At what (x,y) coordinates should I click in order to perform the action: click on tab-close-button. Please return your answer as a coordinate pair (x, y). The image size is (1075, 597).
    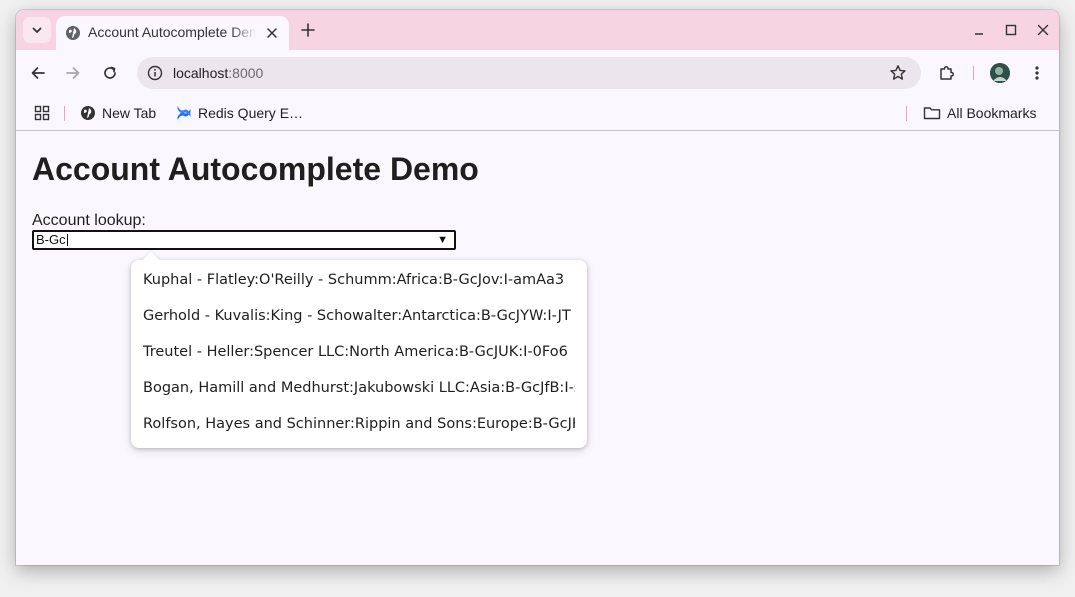
    Looking at the image, I should click on (272, 33).